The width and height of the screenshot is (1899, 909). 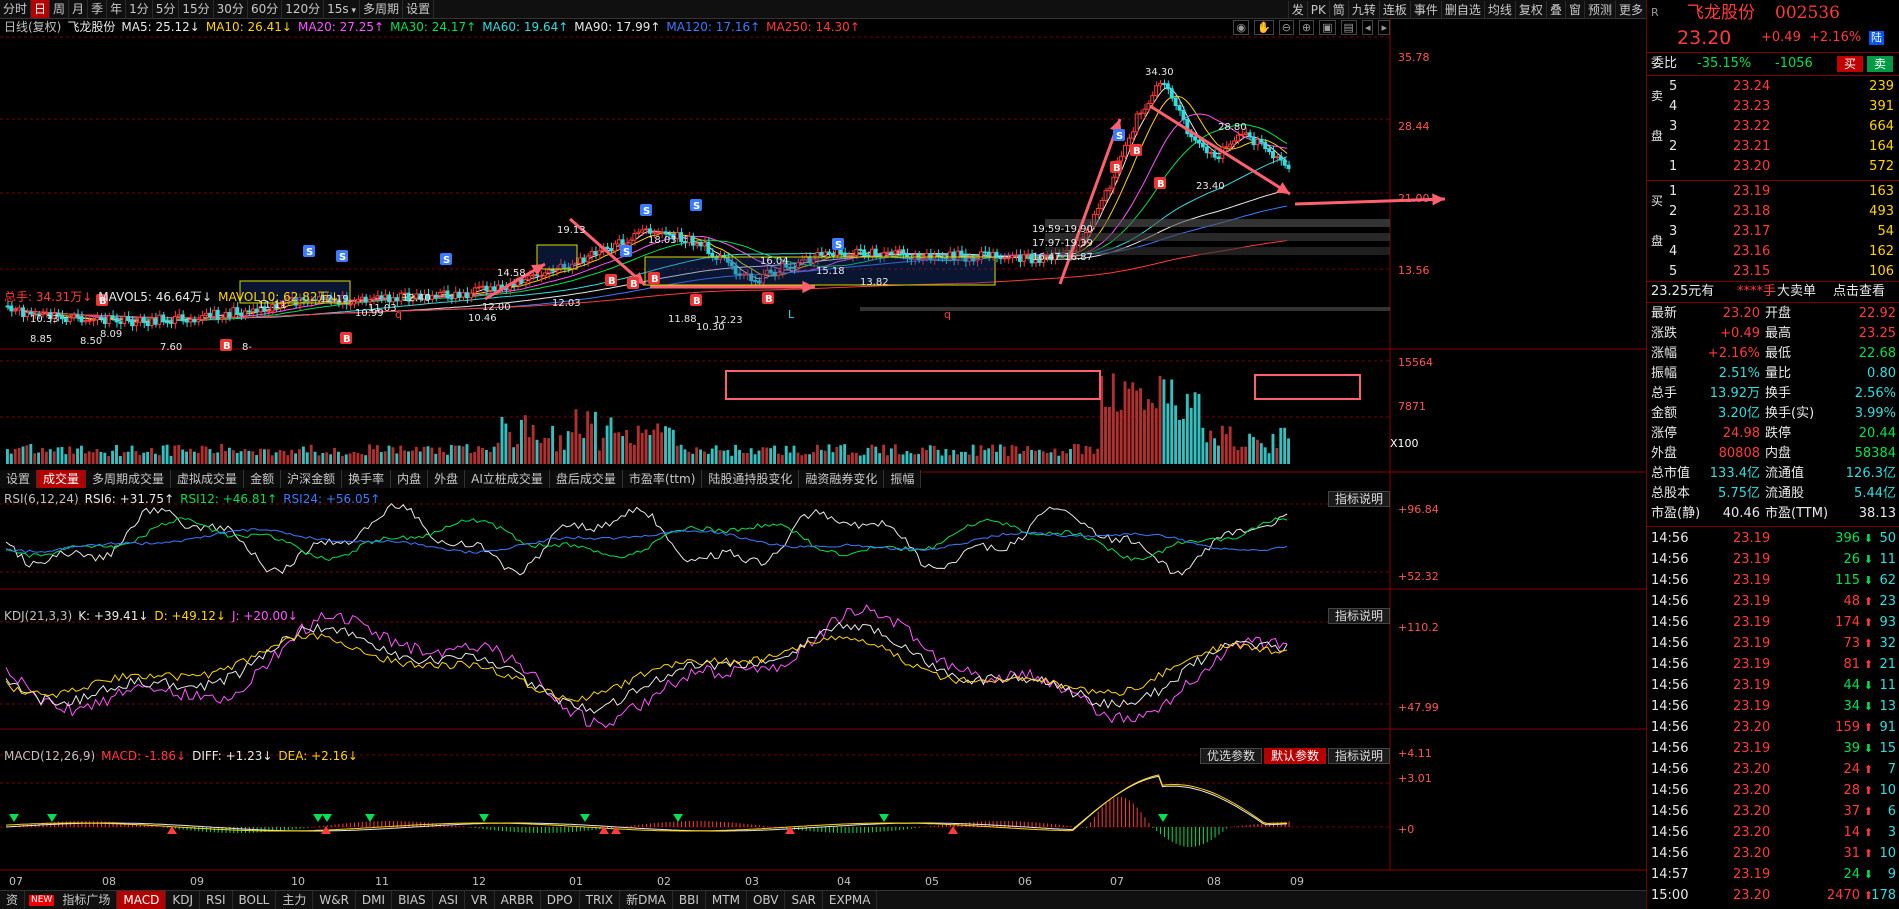 I want to click on asset-tab: 资, so click(x=13, y=900).